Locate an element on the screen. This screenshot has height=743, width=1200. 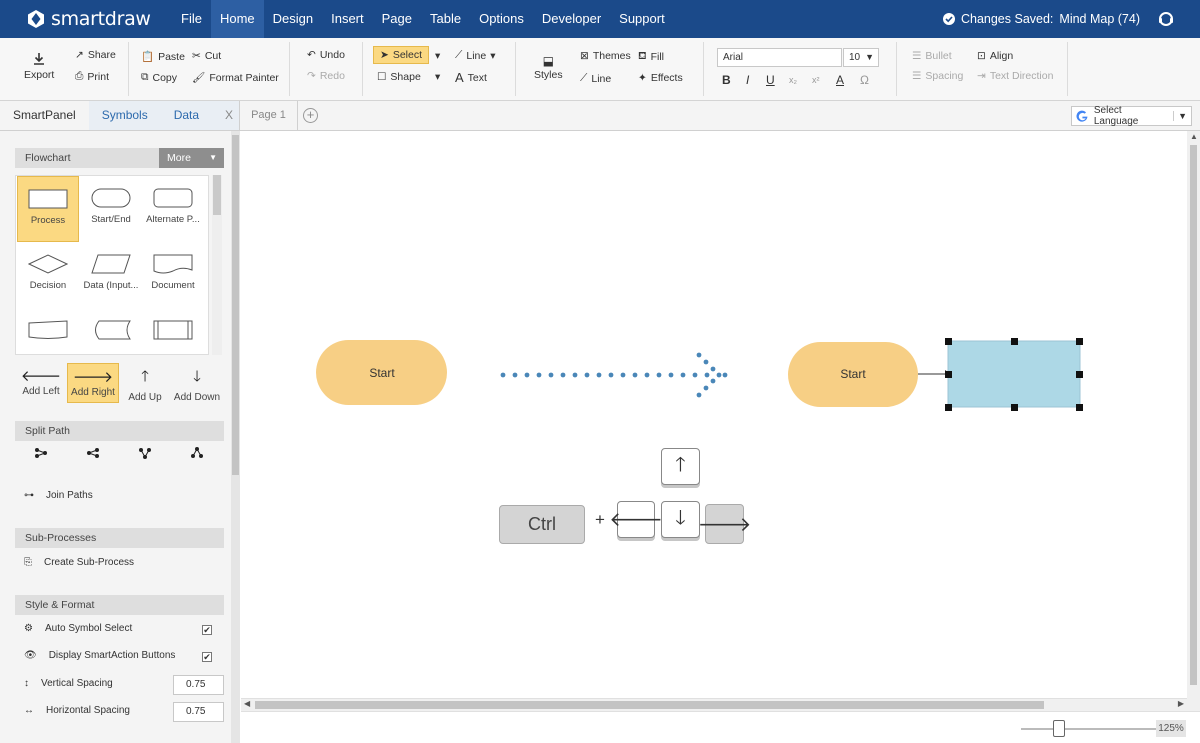
join-paths-button: ⊶ Join Paths is located at coordinates (58, 495).